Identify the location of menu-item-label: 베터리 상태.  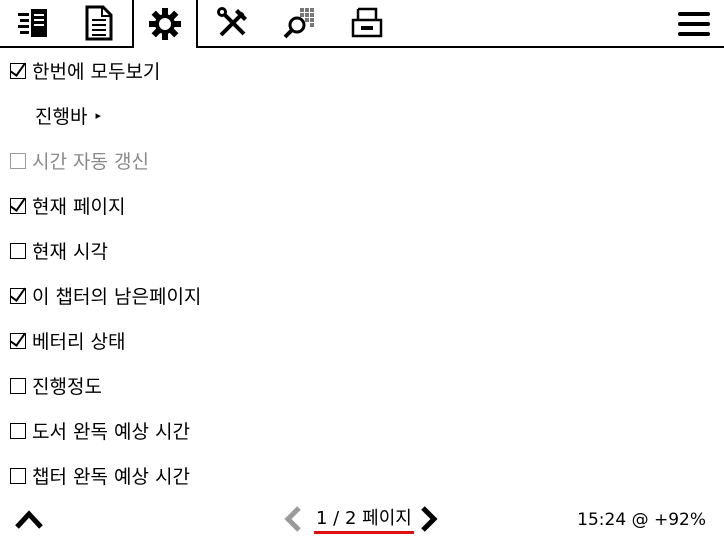
(79, 342).